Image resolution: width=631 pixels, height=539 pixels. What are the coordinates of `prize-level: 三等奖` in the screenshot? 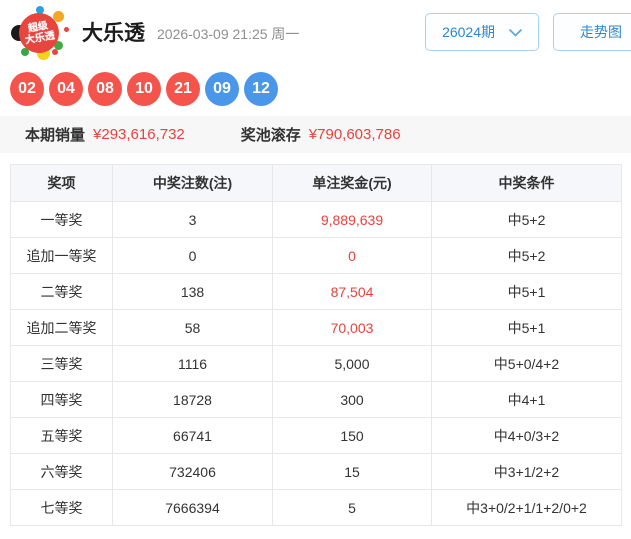 It's located at (61, 363).